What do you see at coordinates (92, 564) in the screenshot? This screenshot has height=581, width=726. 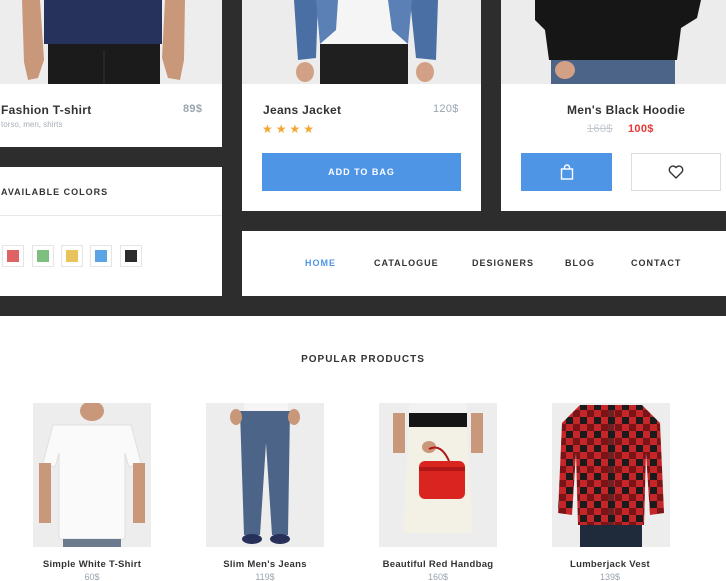 I see `popular-product-name: Simple White T-Shirt` at bounding box center [92, 564].